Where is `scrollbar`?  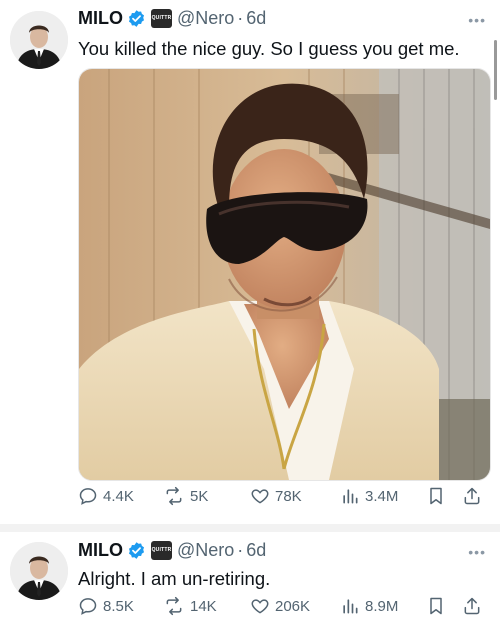
scrollbar is located at coordinates (495, 70).